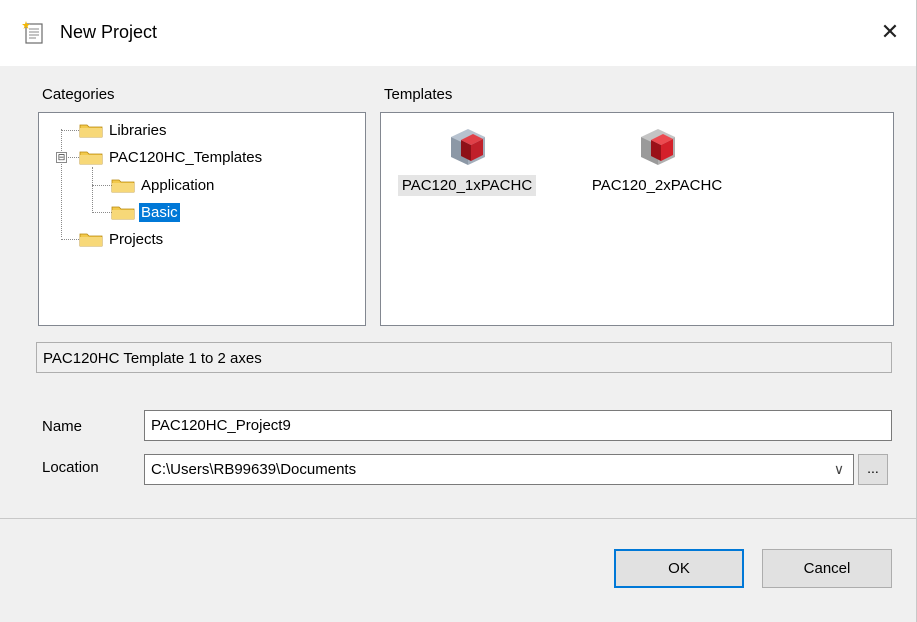 The height and width of the screenshot is (622, 917). I want to click on tree-item-projects: Projects, so click(122, 239).